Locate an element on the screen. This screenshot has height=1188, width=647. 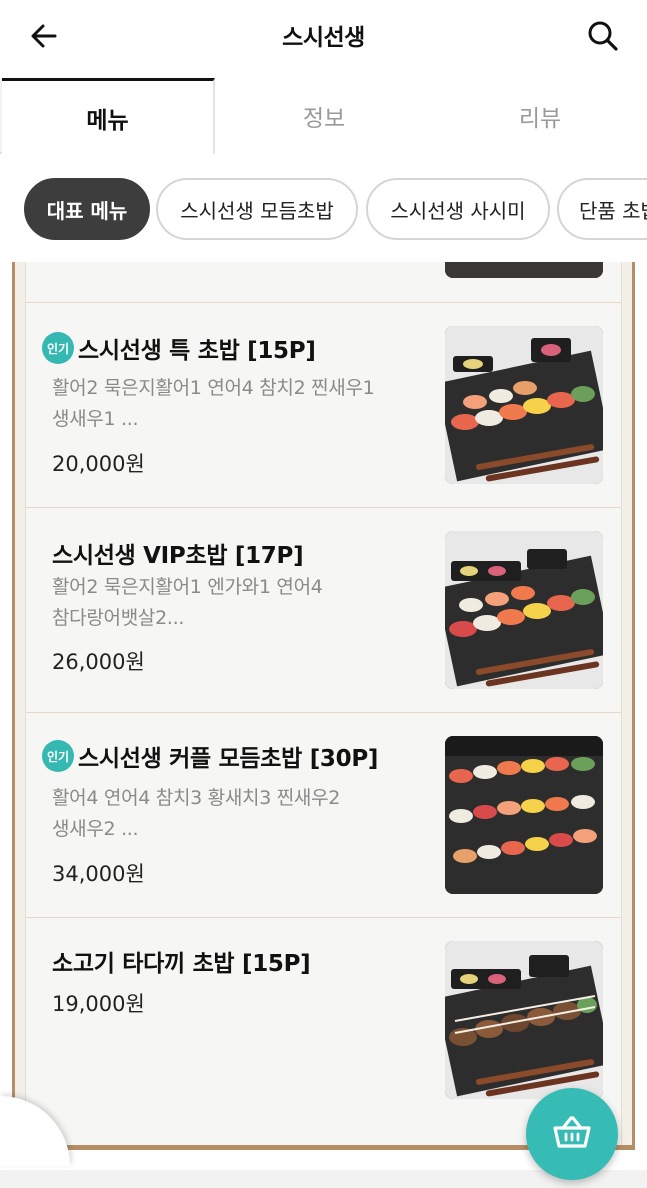
menu-item-price: 34,000원 is located at coordinates (98, 874).